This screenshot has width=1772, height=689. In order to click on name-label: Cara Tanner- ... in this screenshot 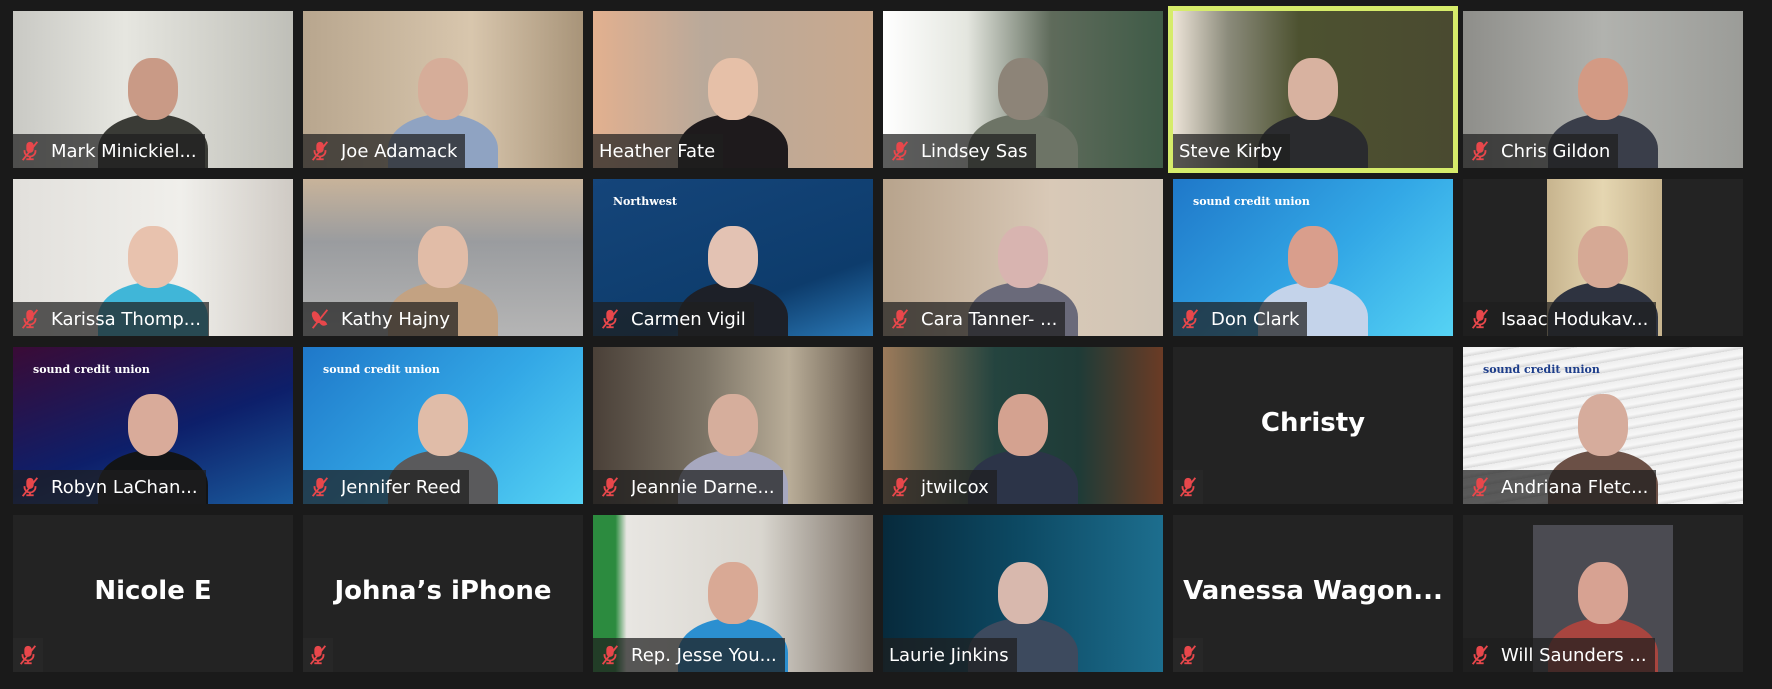, I will do `click(974, 319)`.